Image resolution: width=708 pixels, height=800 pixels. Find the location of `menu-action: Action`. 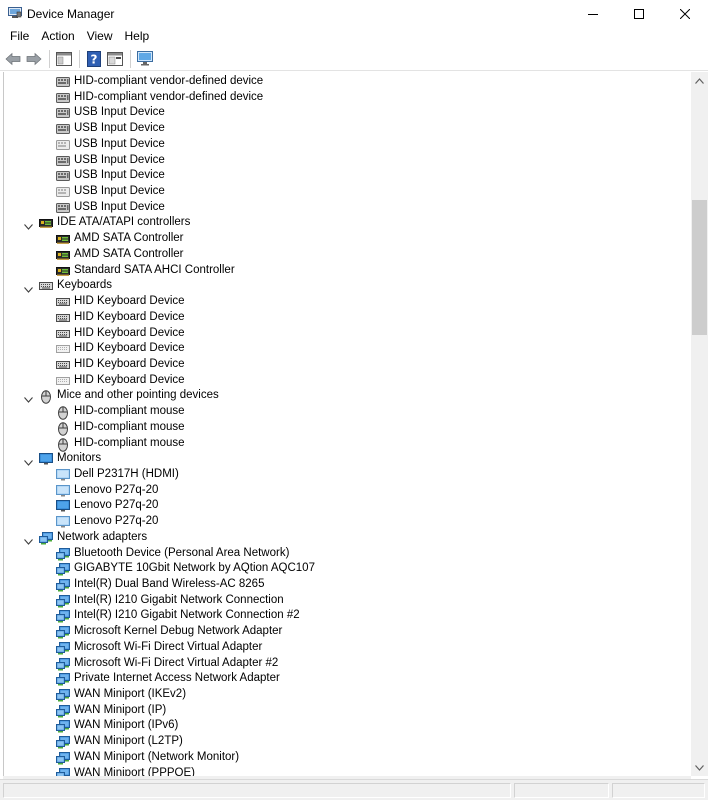

menu-action: Action is located at coordinates (57, 36).